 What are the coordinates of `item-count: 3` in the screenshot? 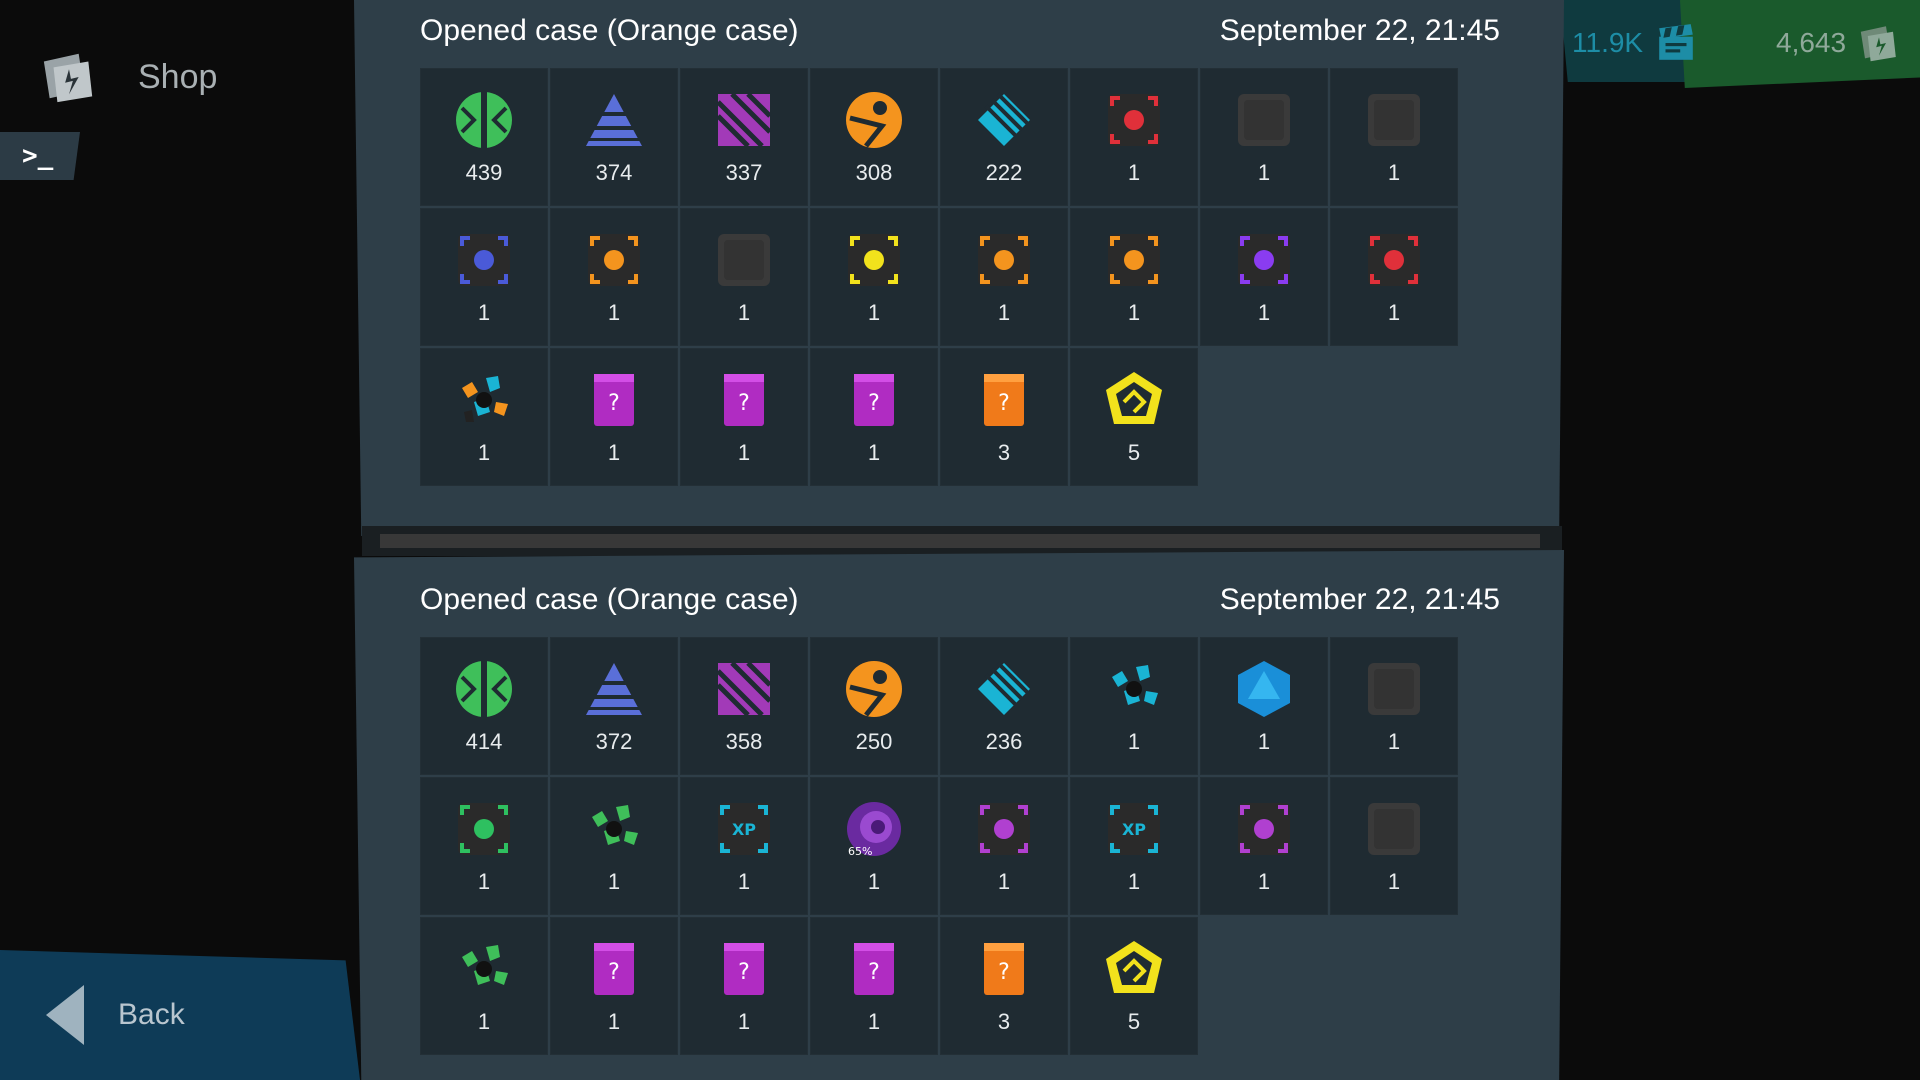 It's located at (1004, 452).